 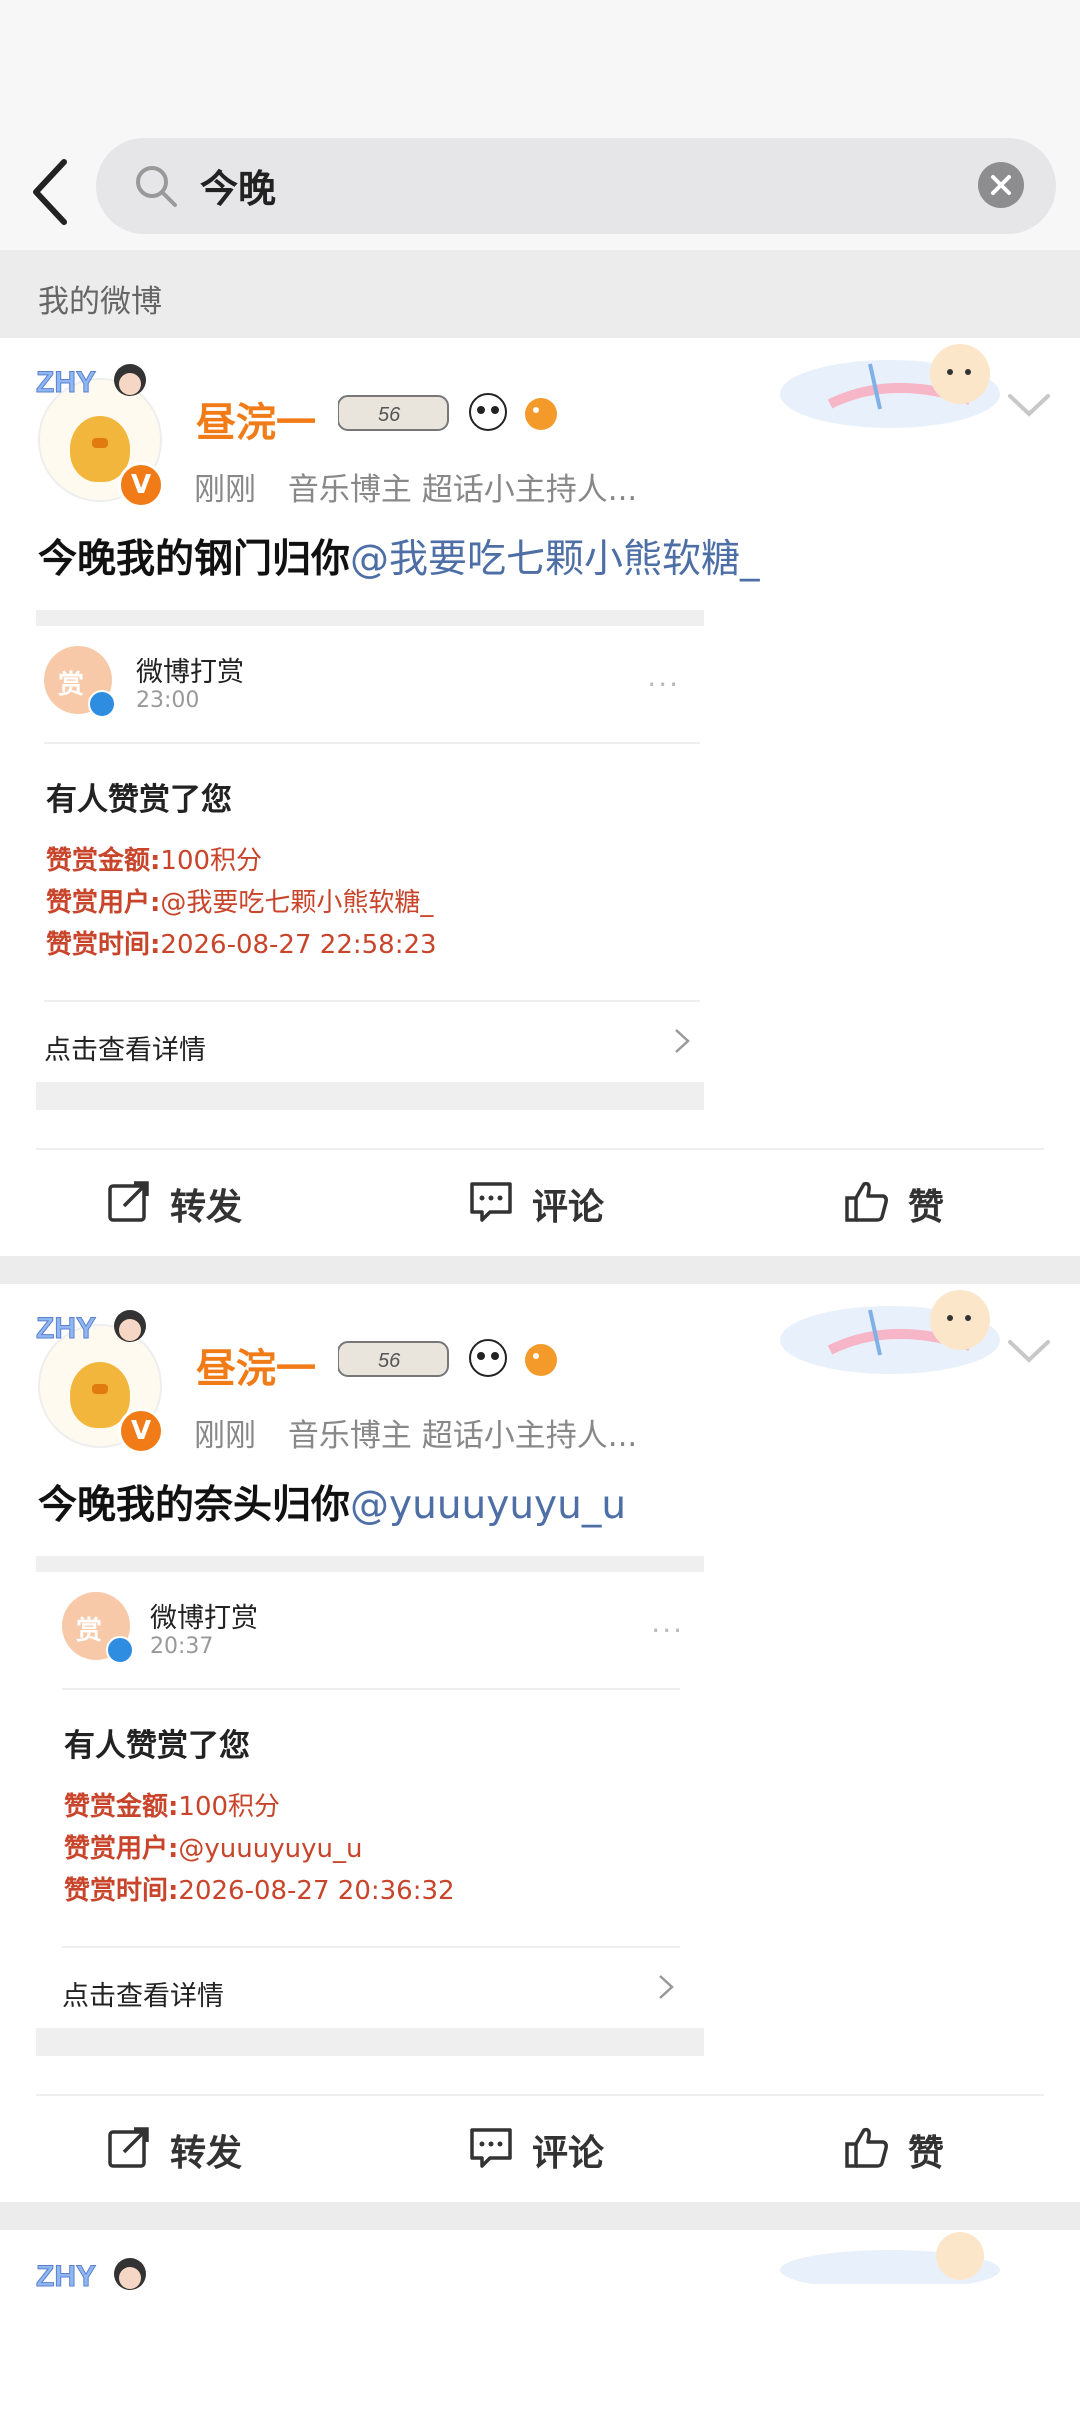 What do you see at coordinates (555, 559) in the screenshot?
I see `mention-link: @我要吃七颗小熊软糖_` at bounding box center [555, 559].